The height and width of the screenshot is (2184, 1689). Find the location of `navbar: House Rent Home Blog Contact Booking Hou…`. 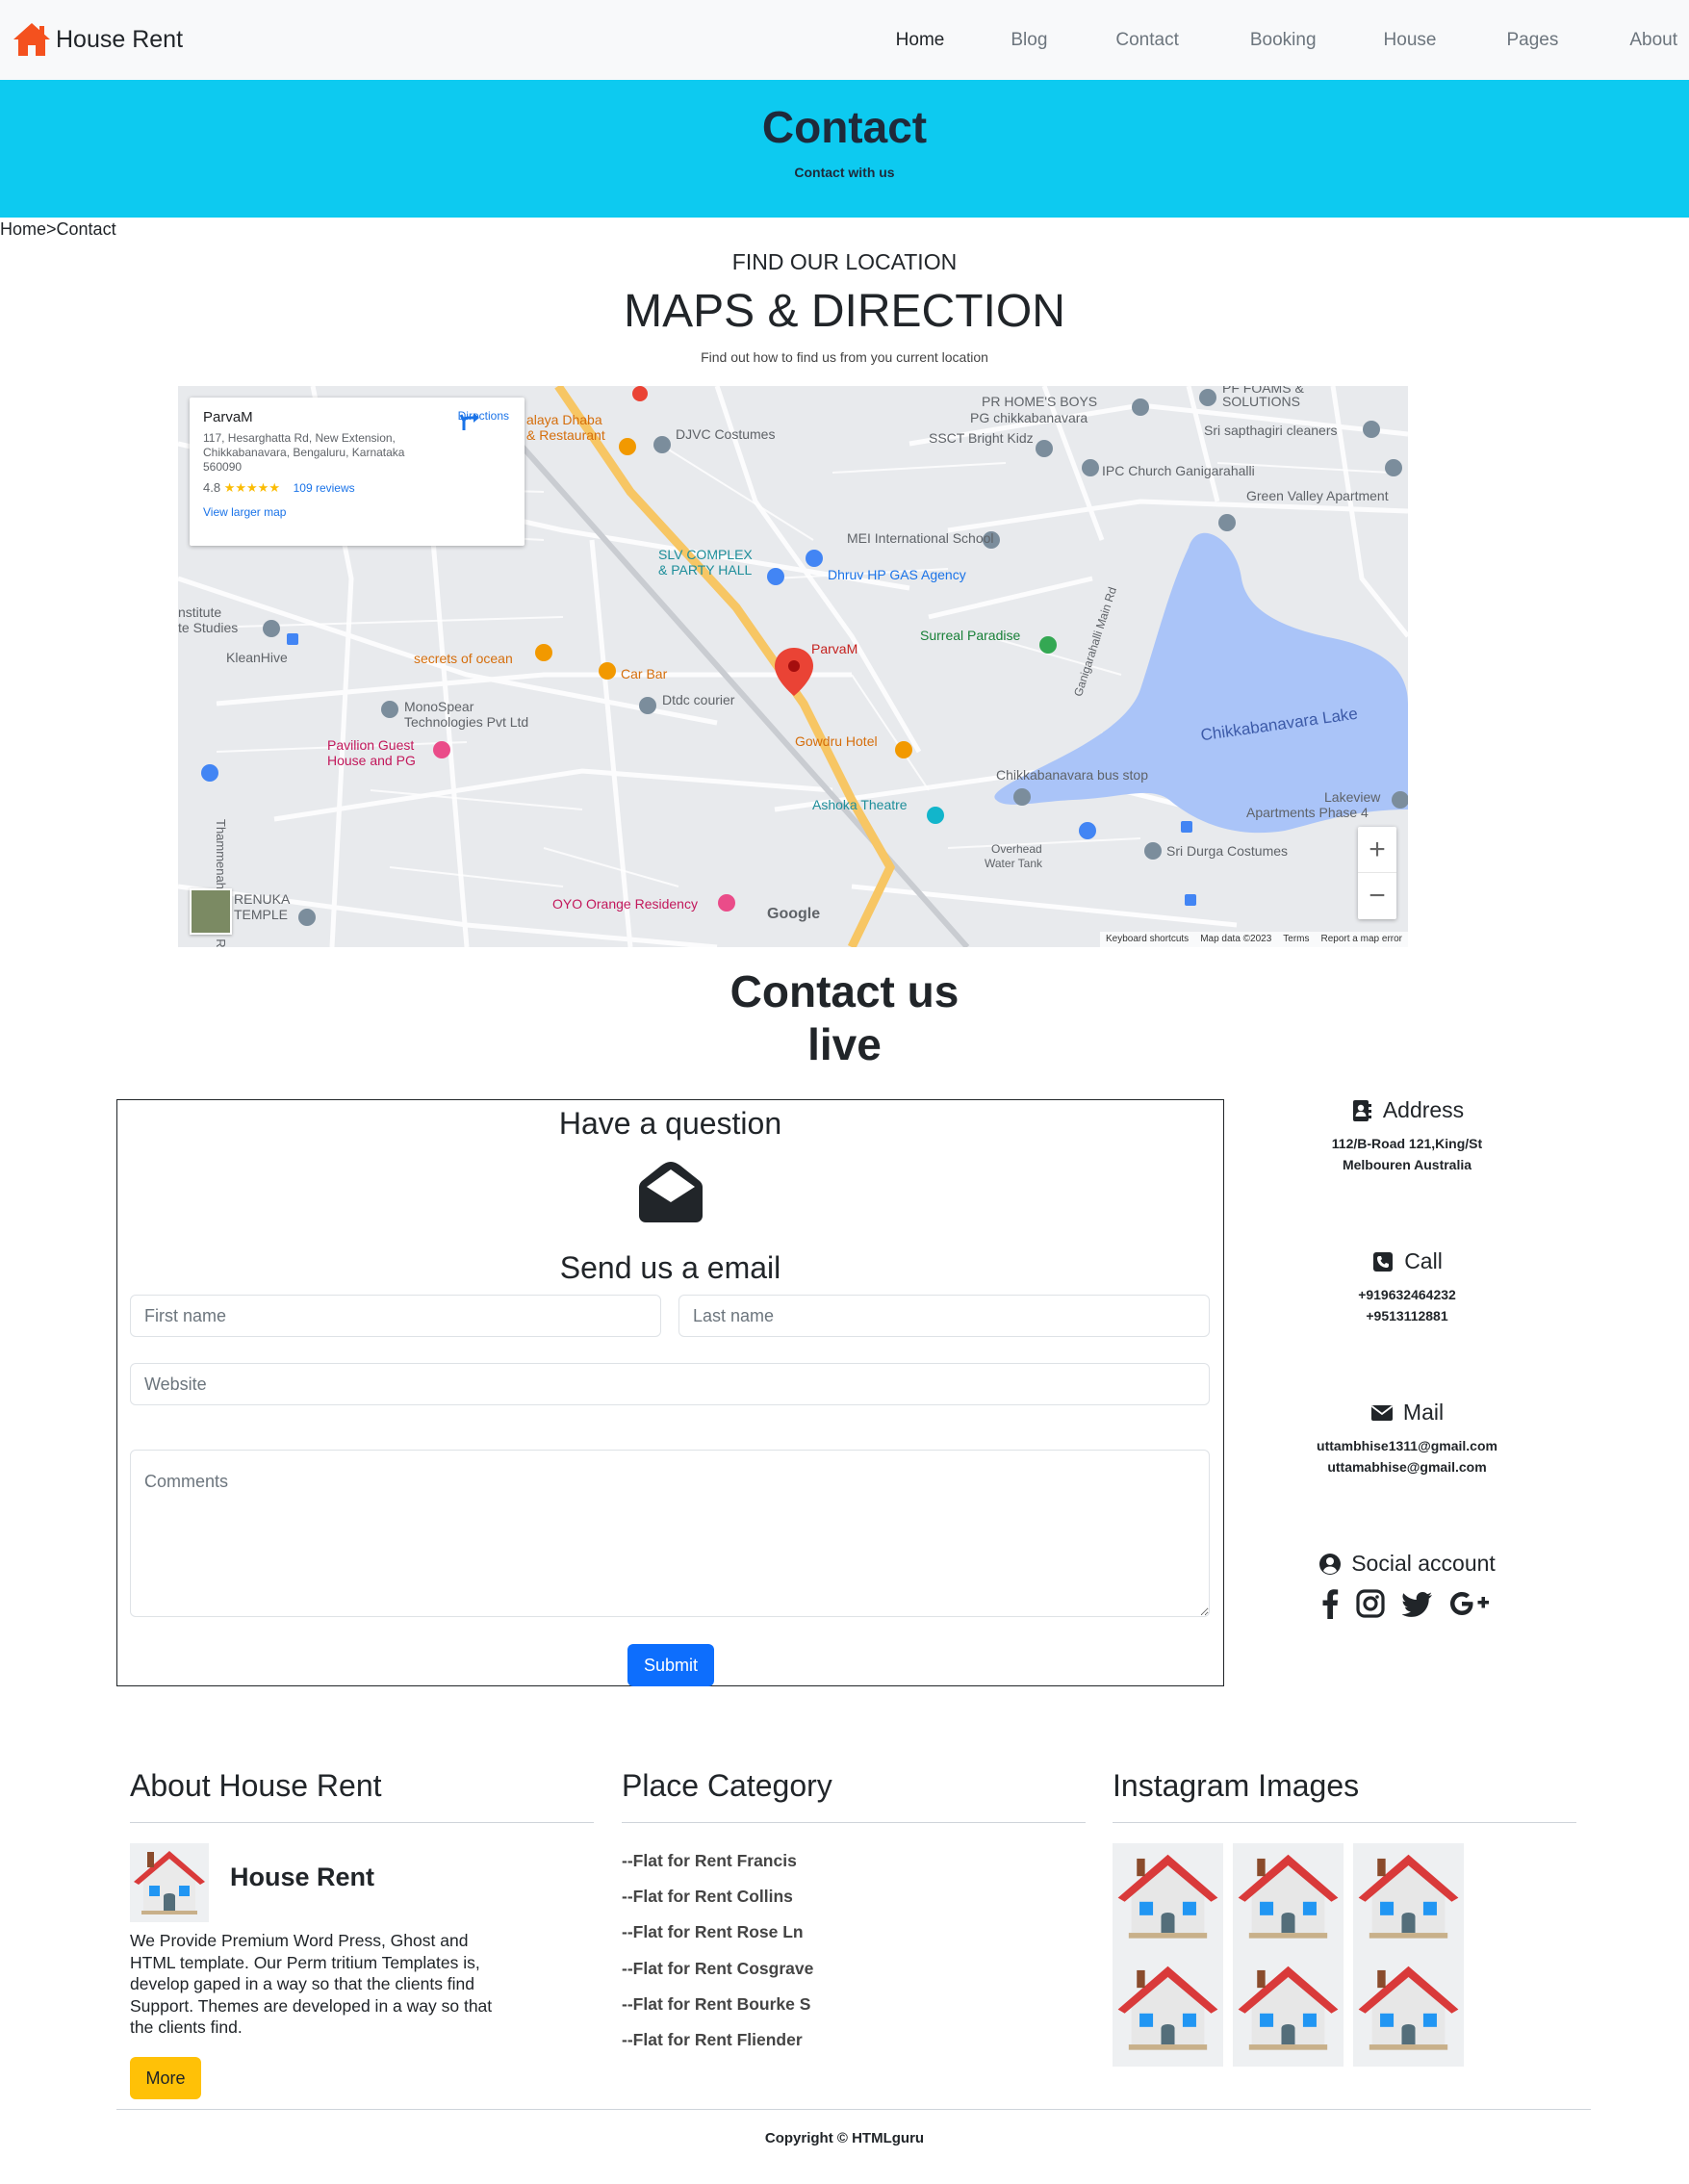

navbar: House Rent Home Blog Contact Booking Hou… is located at coordinates (845, 40).